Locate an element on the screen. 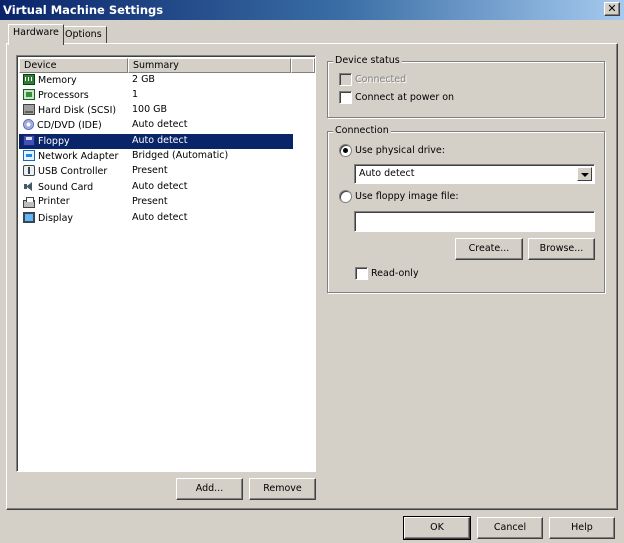  device-row-hard-disk: Hard Disk (SCSI) 100 GB is located at coordinates (156, 110).